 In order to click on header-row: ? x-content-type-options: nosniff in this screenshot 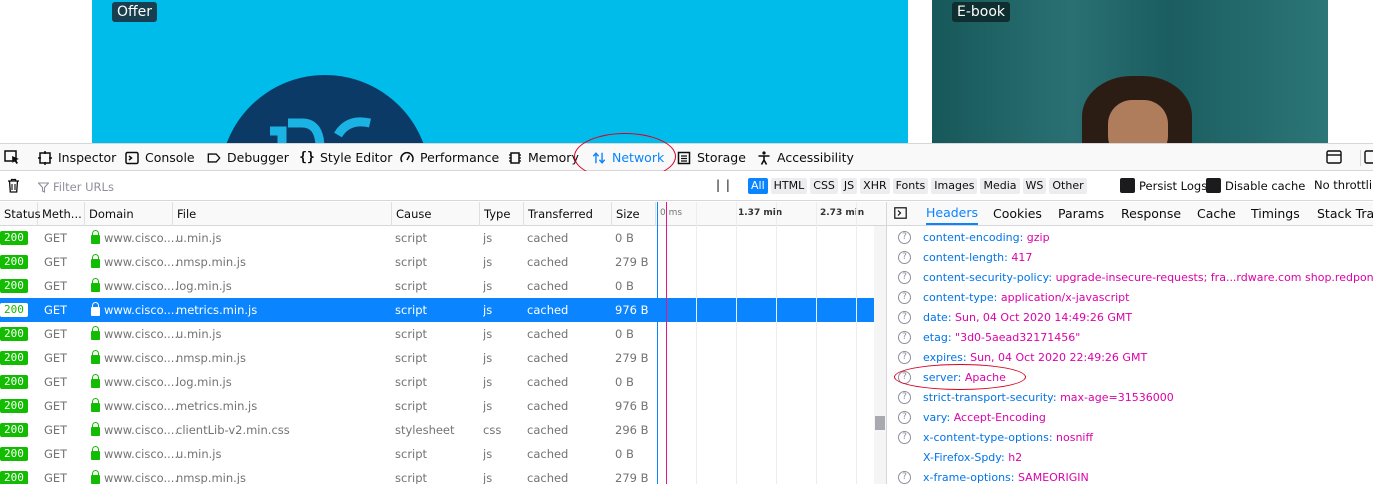, I will do `click(1130, 437)`.